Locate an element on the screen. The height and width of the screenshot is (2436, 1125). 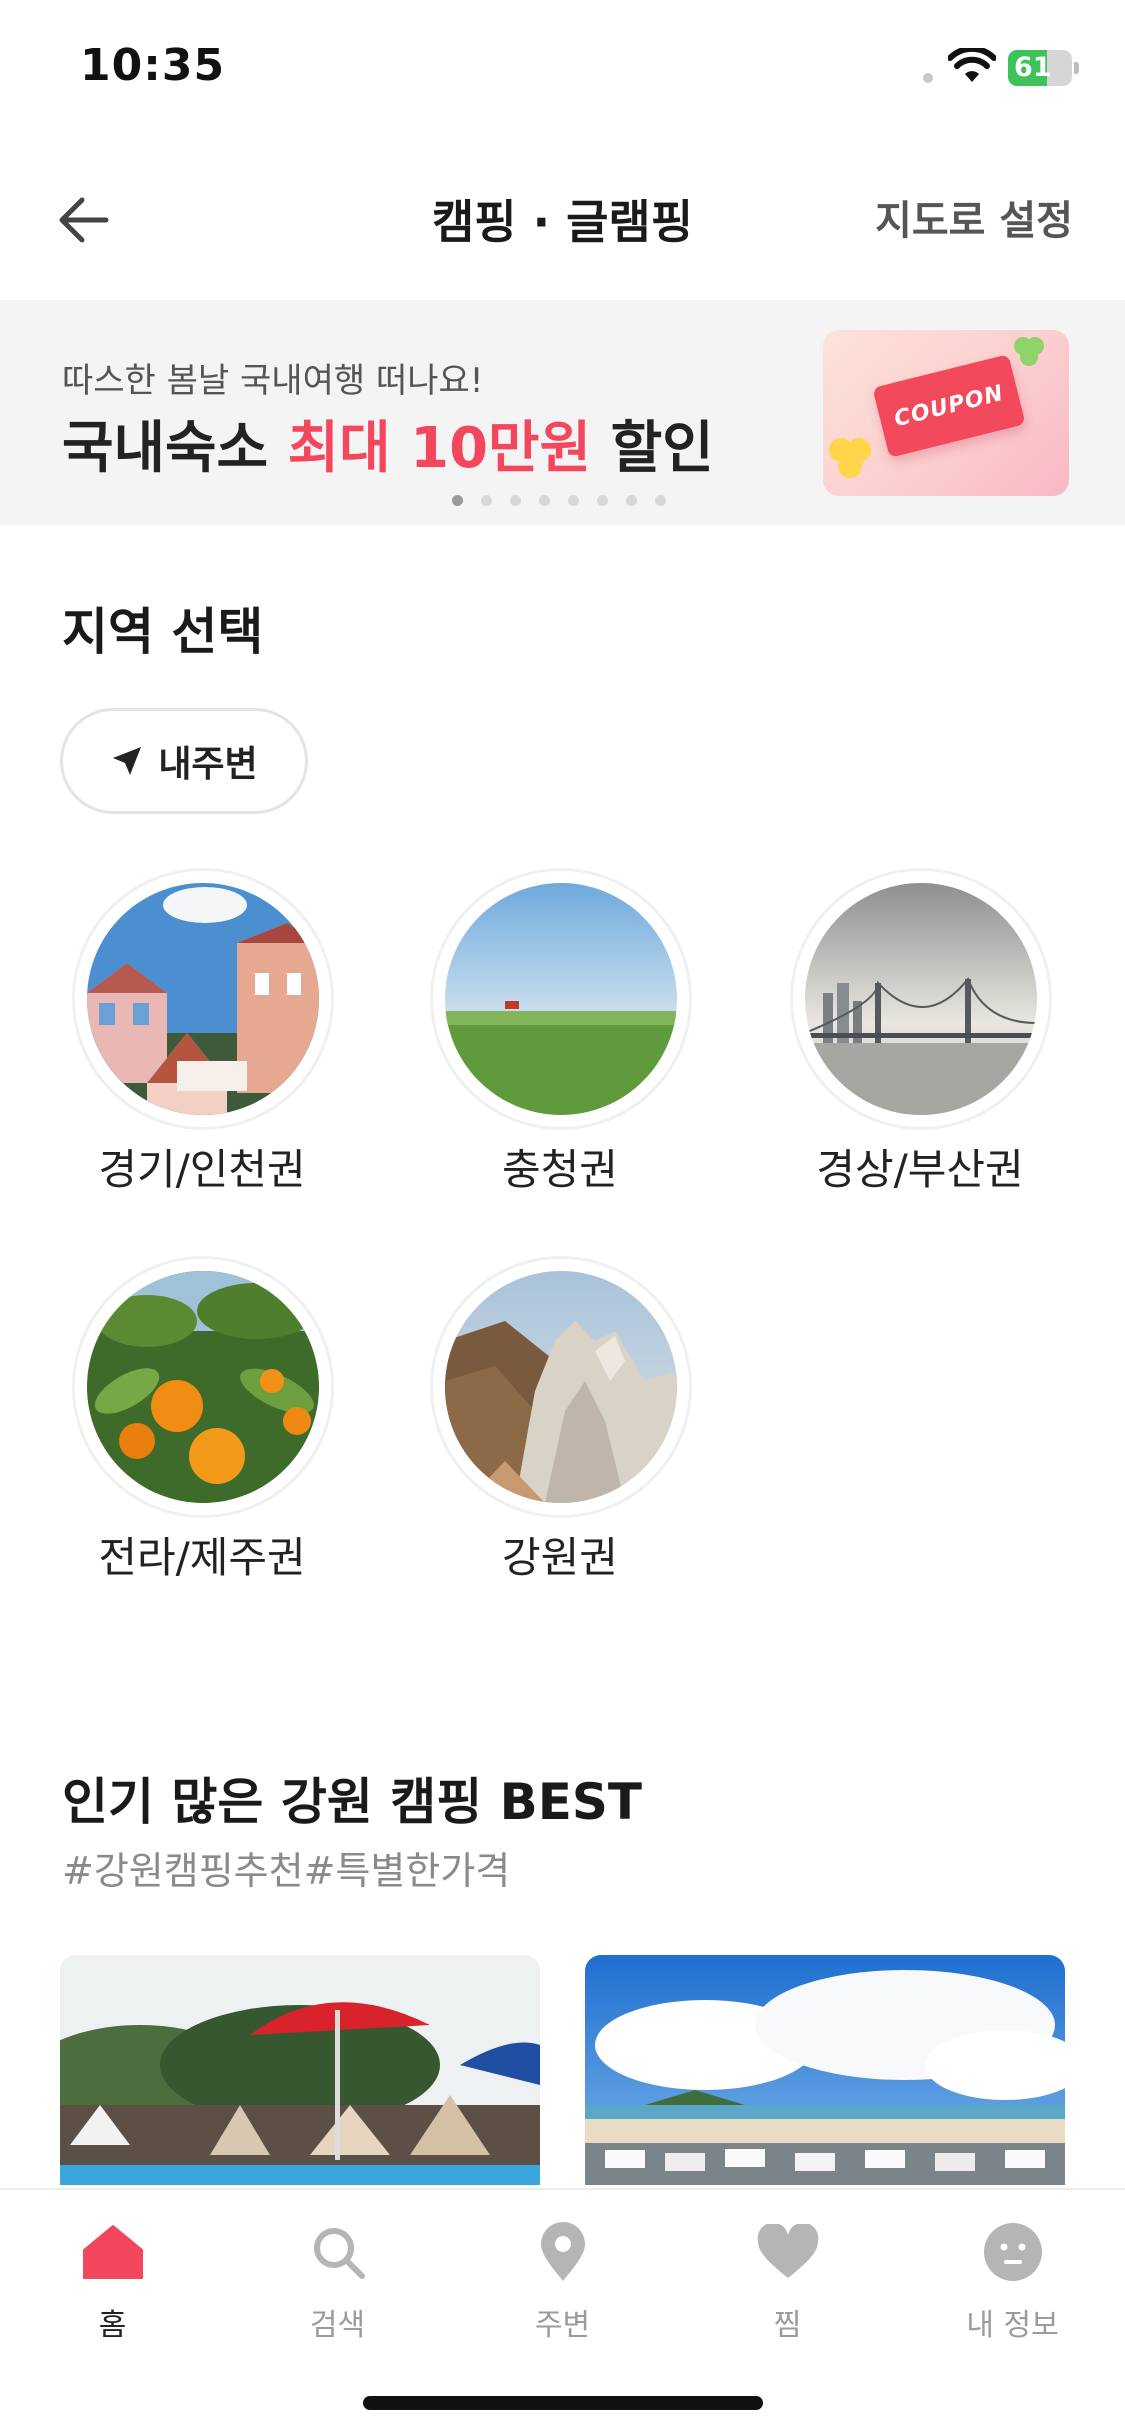
beach-campsite-image is located at coordinates (825, 2070).